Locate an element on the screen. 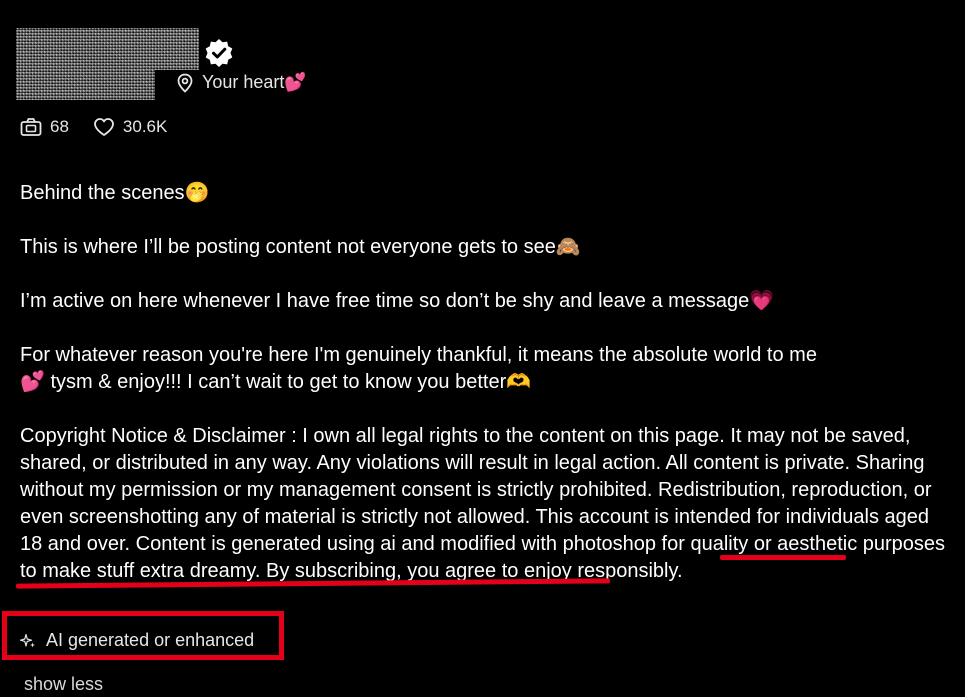 The width and height of the screenshot is (965, 697). likes-count-stat: 30.6K is located at coordinates (130, 127).